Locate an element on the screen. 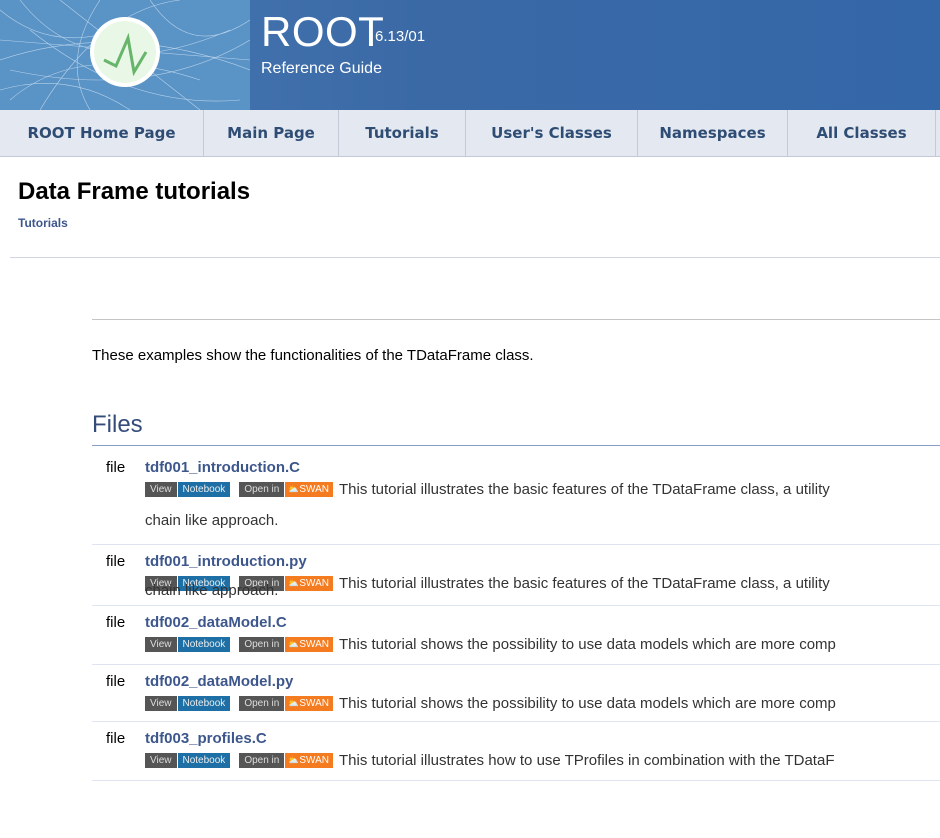  file-link: tdf001_introduction.C is located at coordinates (222, 467).